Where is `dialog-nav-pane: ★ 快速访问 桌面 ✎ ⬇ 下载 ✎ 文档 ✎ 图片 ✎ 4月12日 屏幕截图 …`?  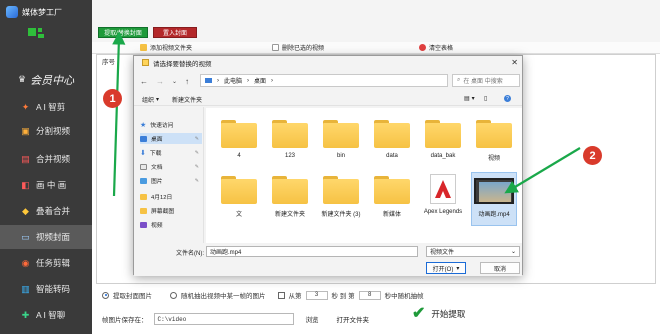 dialog-nav-pane: ★ 快速访问 桌面 ✎ ⬇ 下载 ✎ 文档 ✎ 图片 ✎ 4月12日 屏幕截图 … is located at coordinates (169, 175).